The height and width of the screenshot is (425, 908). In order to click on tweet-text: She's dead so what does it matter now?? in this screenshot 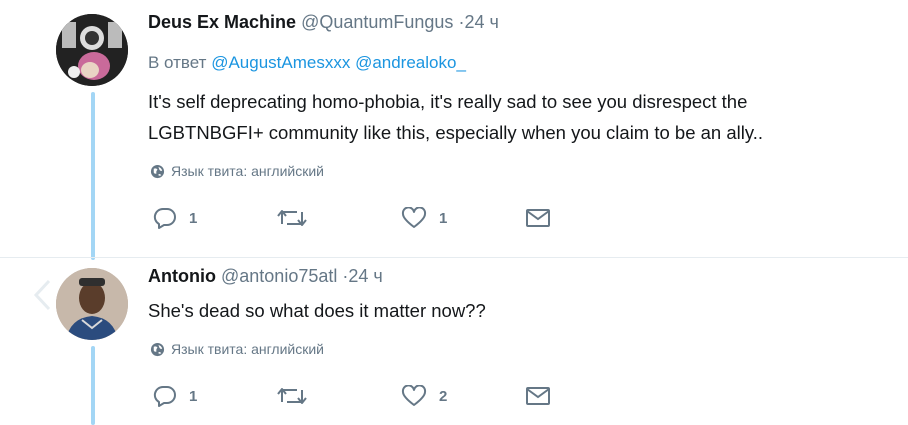, I will do `click(518, 310)`.